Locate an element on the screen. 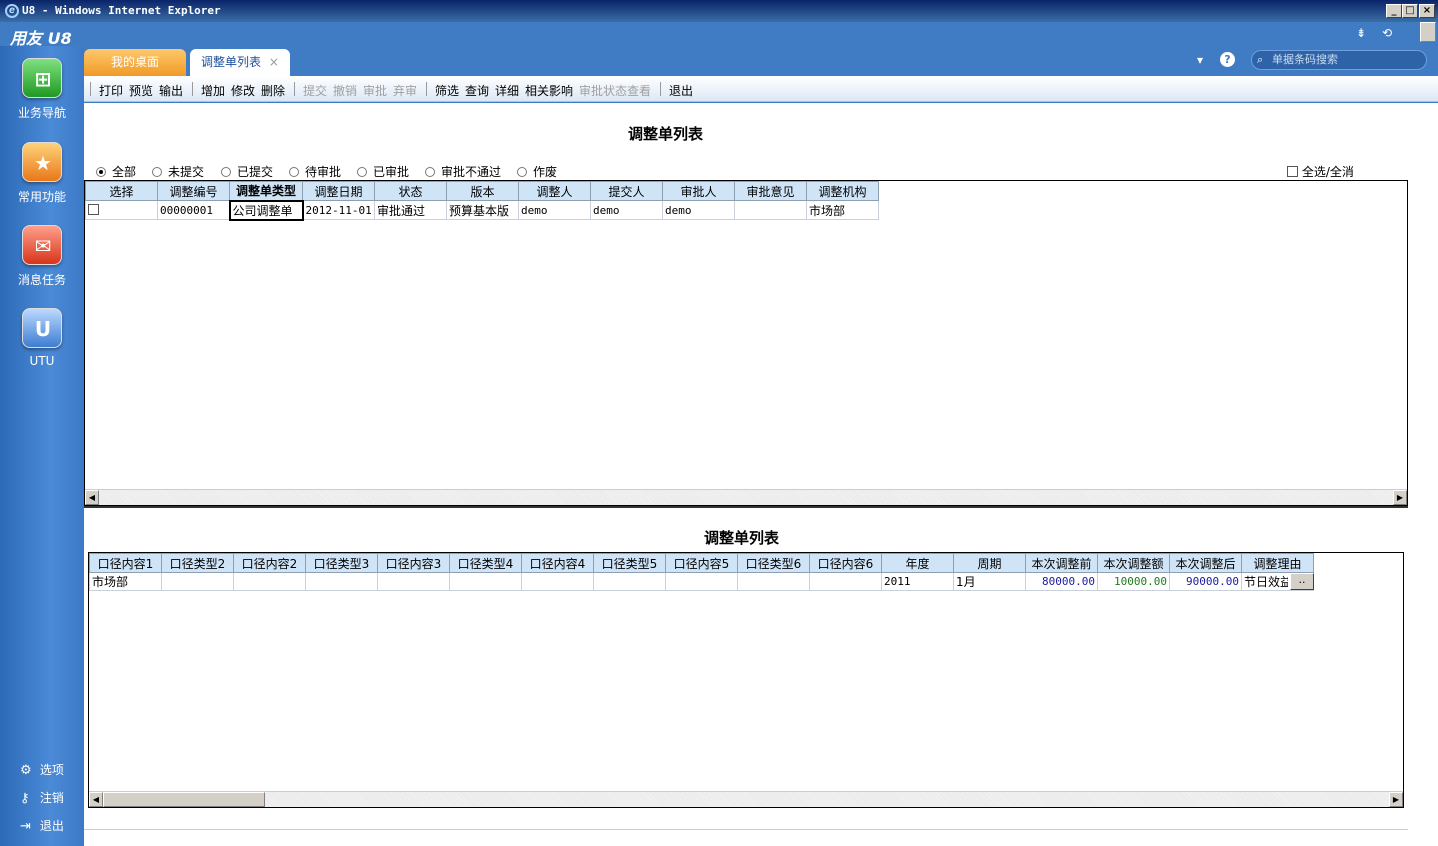  filter-button: 筛选 is located at coordinates (447, 90).